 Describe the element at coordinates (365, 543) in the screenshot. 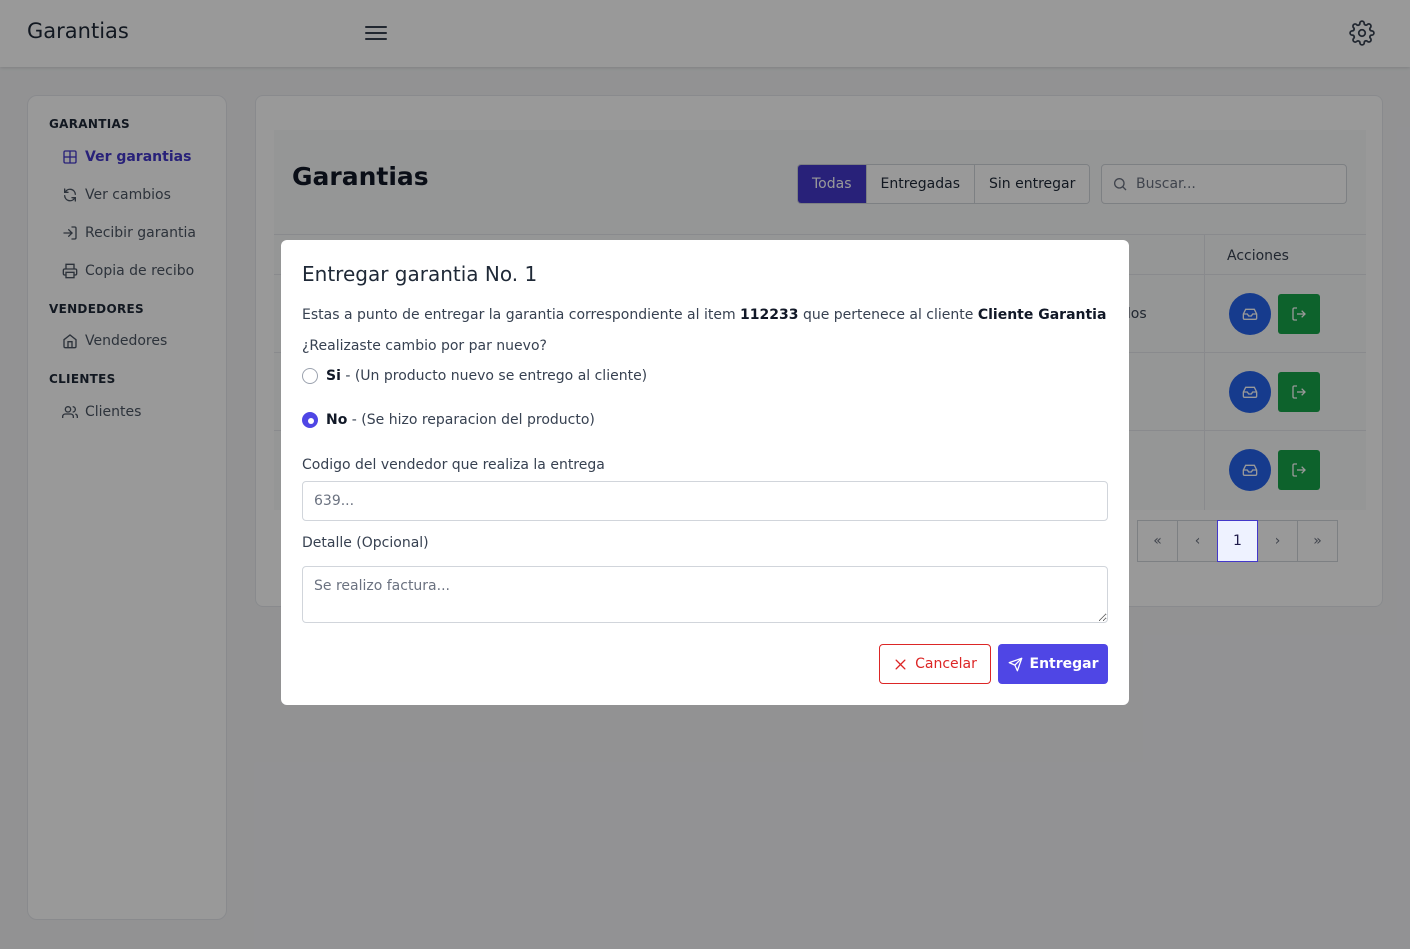

I see `detail-label: Detalle (Opcional)` at that location.